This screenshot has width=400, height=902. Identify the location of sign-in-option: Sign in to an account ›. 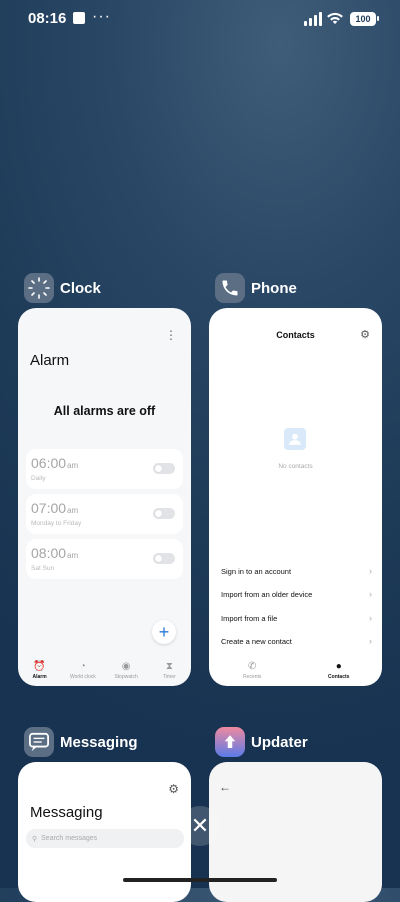
(296, 571).